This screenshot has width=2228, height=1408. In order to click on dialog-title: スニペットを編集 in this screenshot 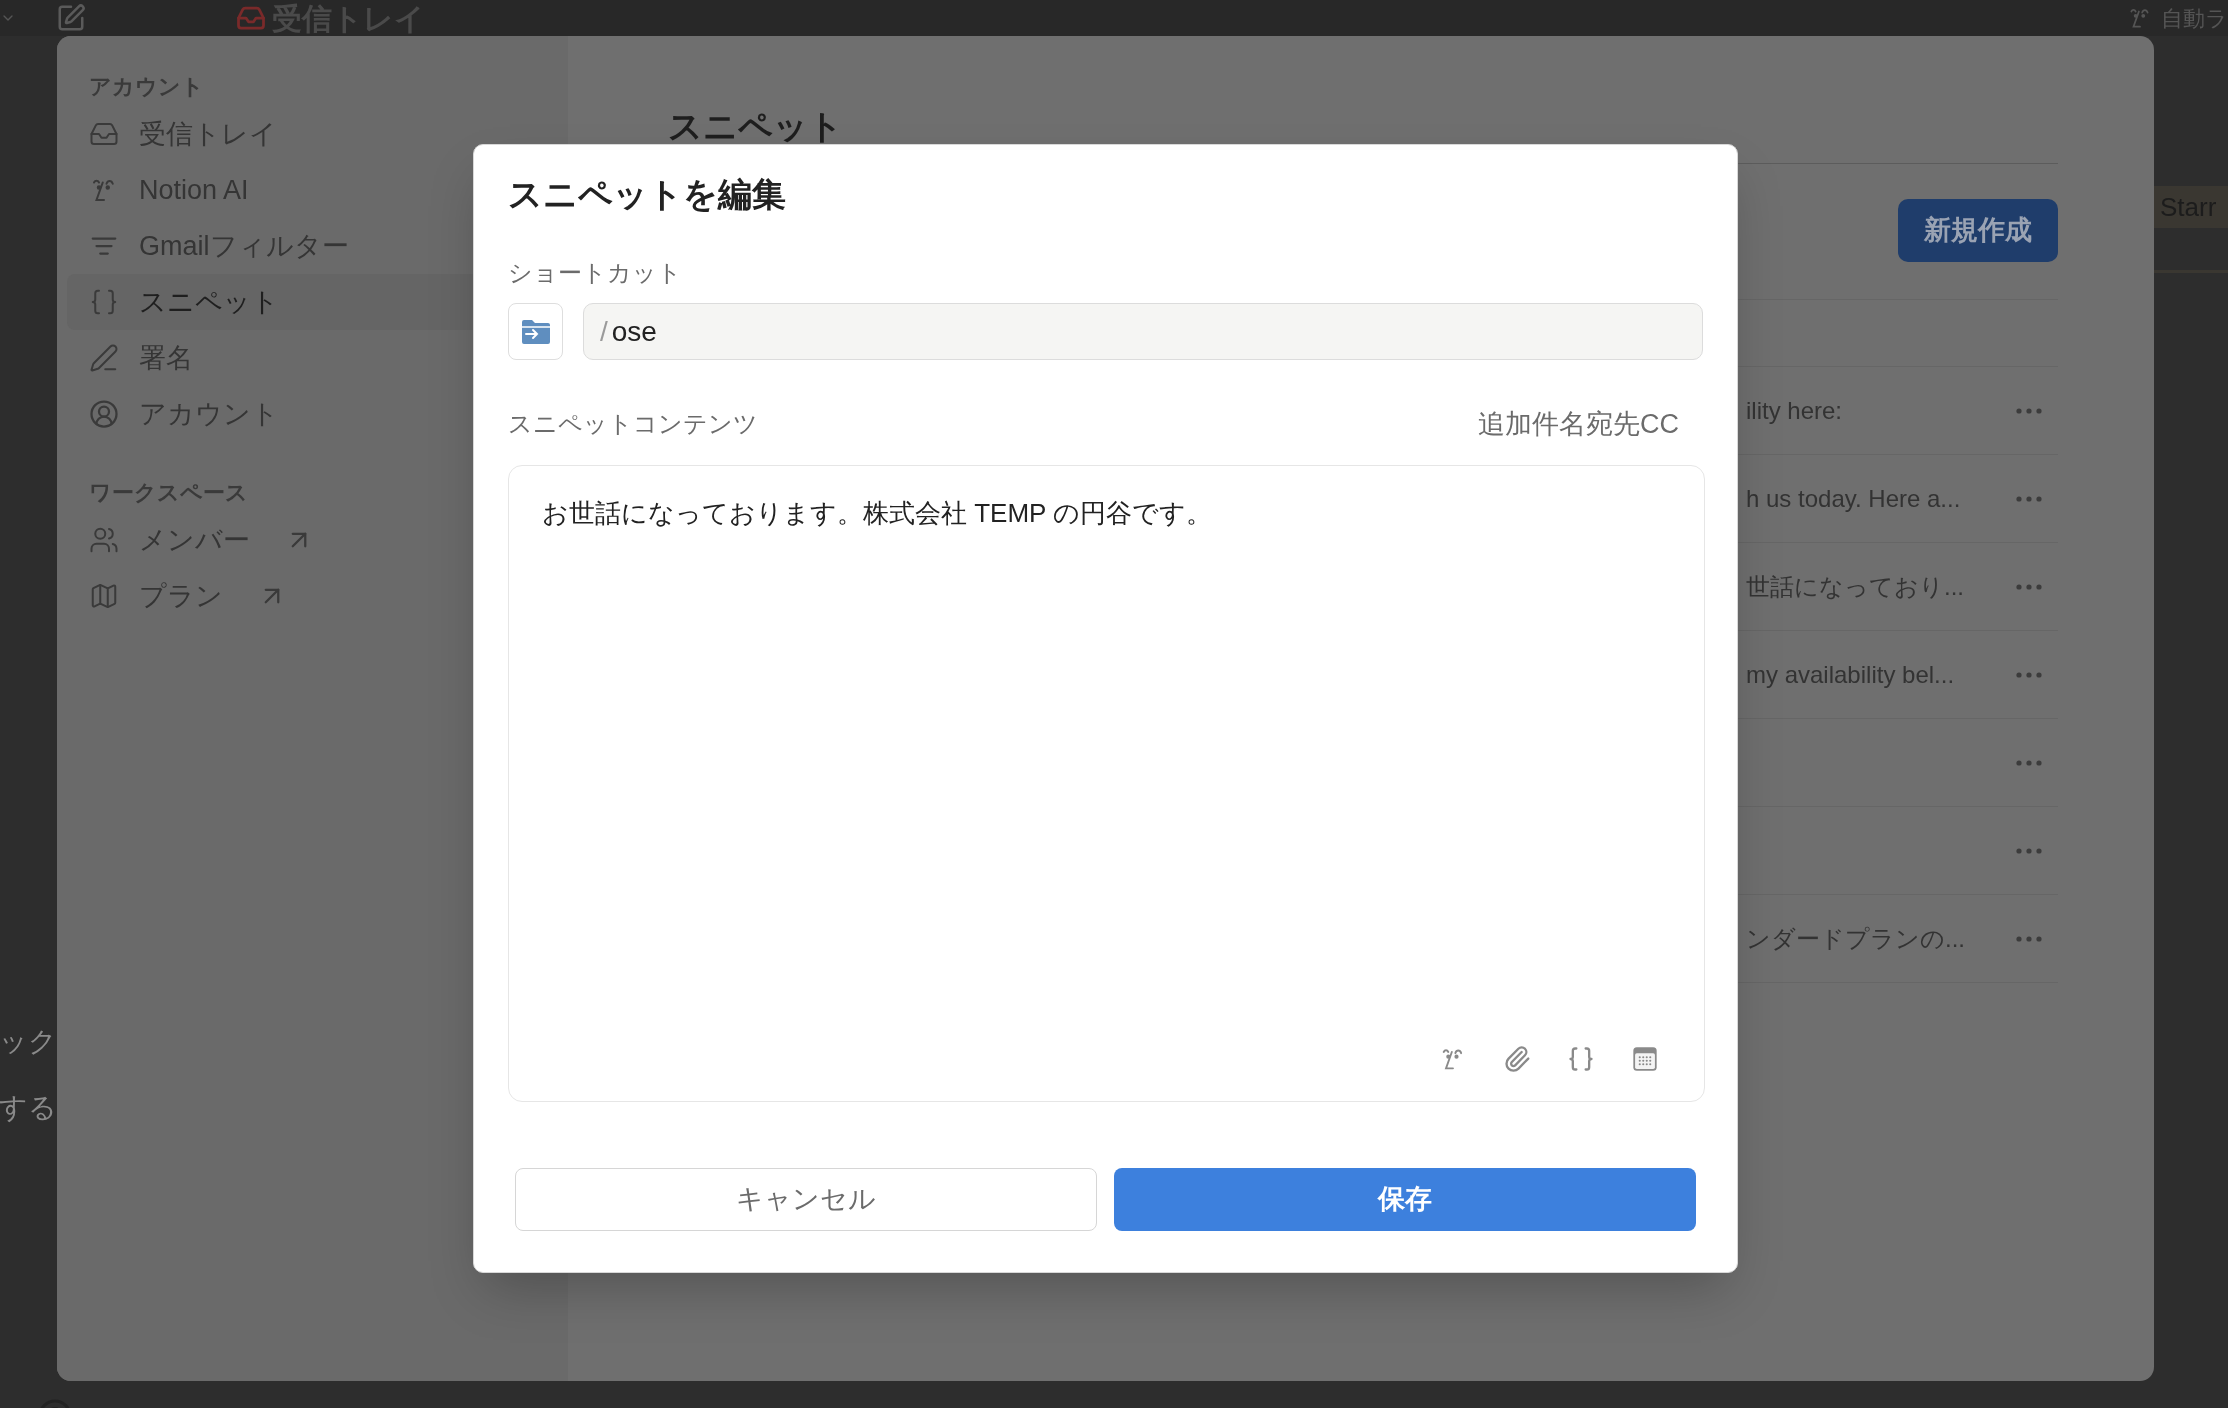, I will do `click(647, 194)`.